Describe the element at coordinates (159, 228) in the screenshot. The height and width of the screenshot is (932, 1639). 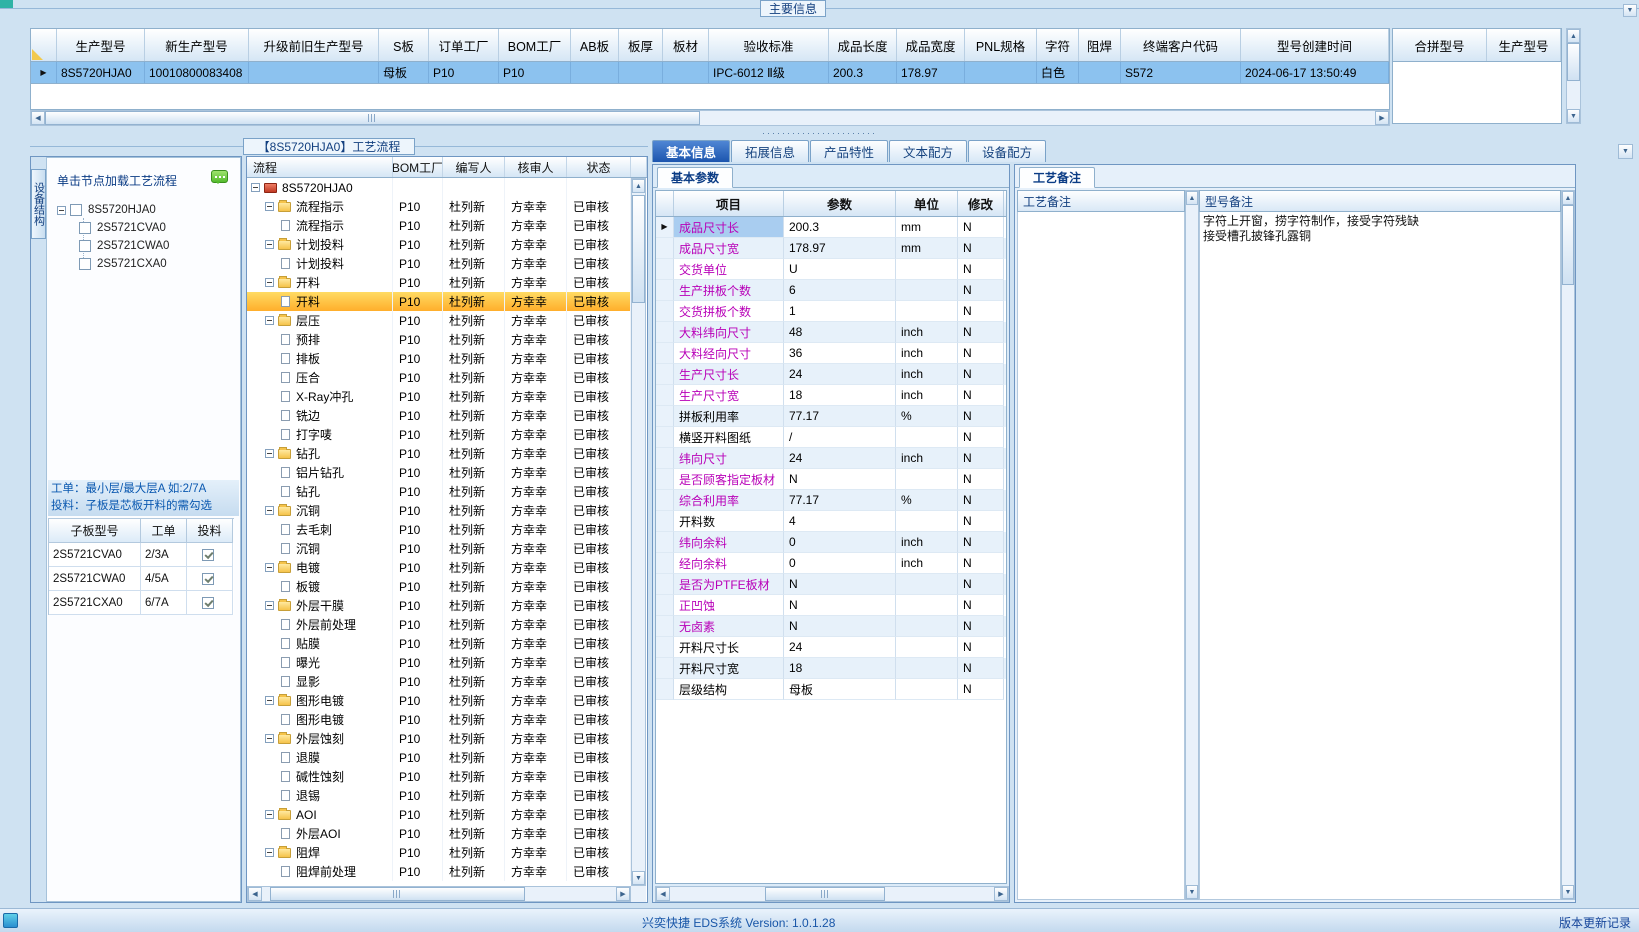
I see `tree-node: 2S5721CVA0` at that location.